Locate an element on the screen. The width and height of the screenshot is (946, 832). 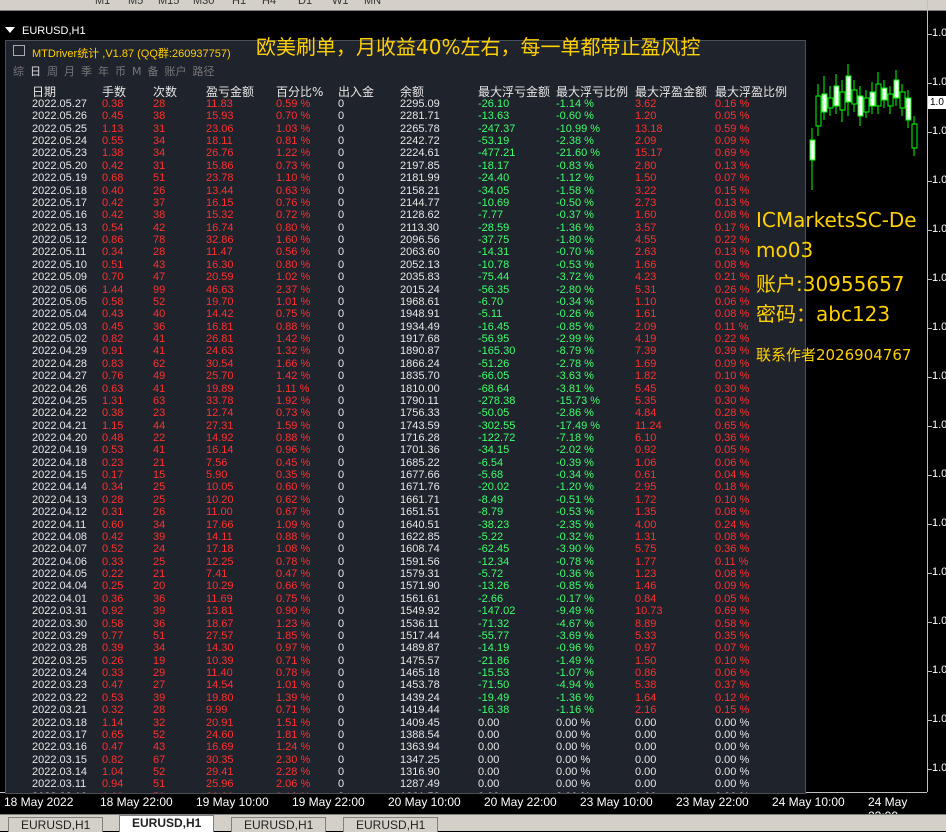
table-cell: -122.72 is located at coordinates (497, 437).